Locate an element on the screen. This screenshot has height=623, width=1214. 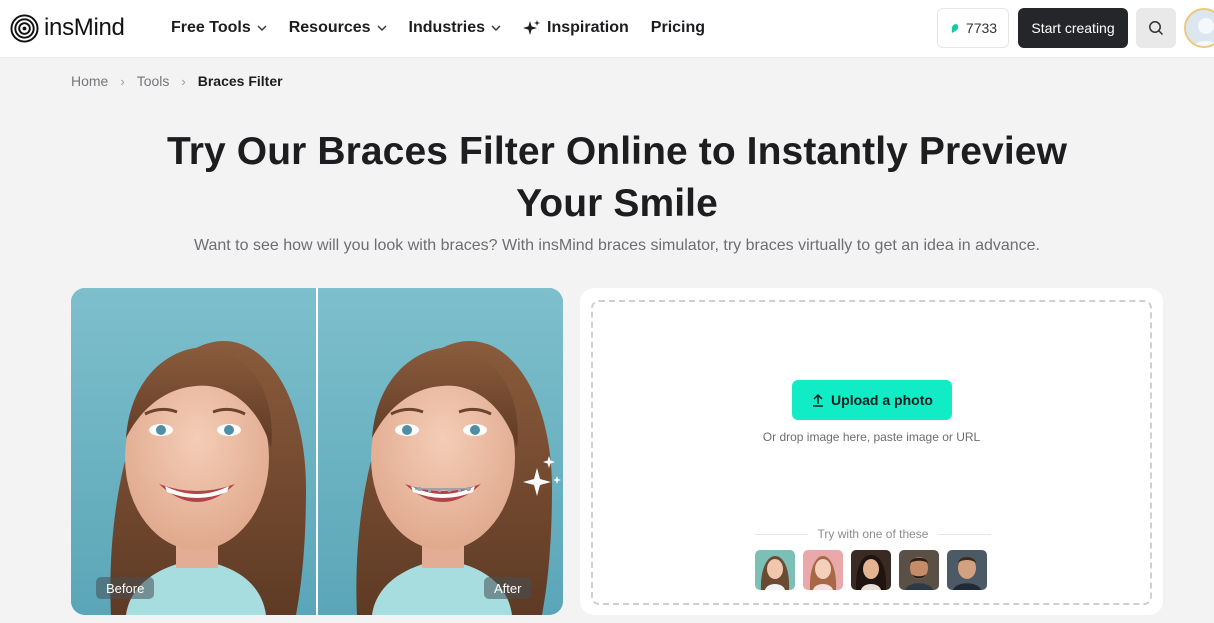
nav-resources: Resources is located at coordinates (338, 28).